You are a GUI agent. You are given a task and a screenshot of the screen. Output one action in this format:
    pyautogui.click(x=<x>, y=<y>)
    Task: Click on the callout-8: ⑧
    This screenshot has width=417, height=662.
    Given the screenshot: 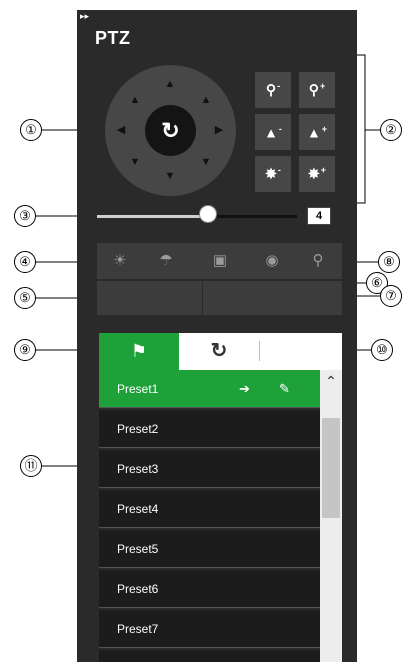 What is the action you would take?
    pyautogui.click(x=389, y=262)
    